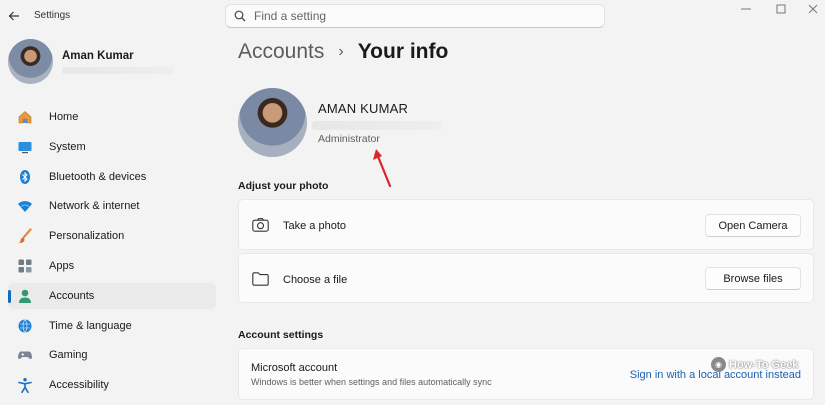 The image size is (825, 405). I want to click on take-photo-label: Take a photo, so click(314, 226).